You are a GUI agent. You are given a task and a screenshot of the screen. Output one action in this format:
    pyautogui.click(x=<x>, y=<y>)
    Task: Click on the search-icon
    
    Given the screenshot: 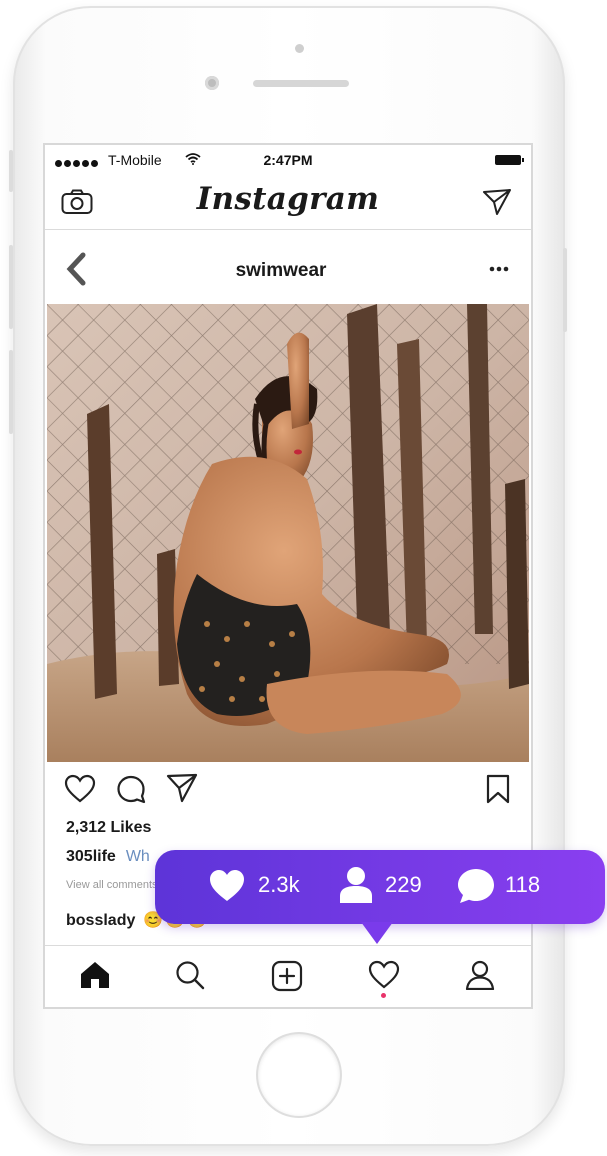 What is the action you would take?
    pyautogui.click(x=190, y=975)
    